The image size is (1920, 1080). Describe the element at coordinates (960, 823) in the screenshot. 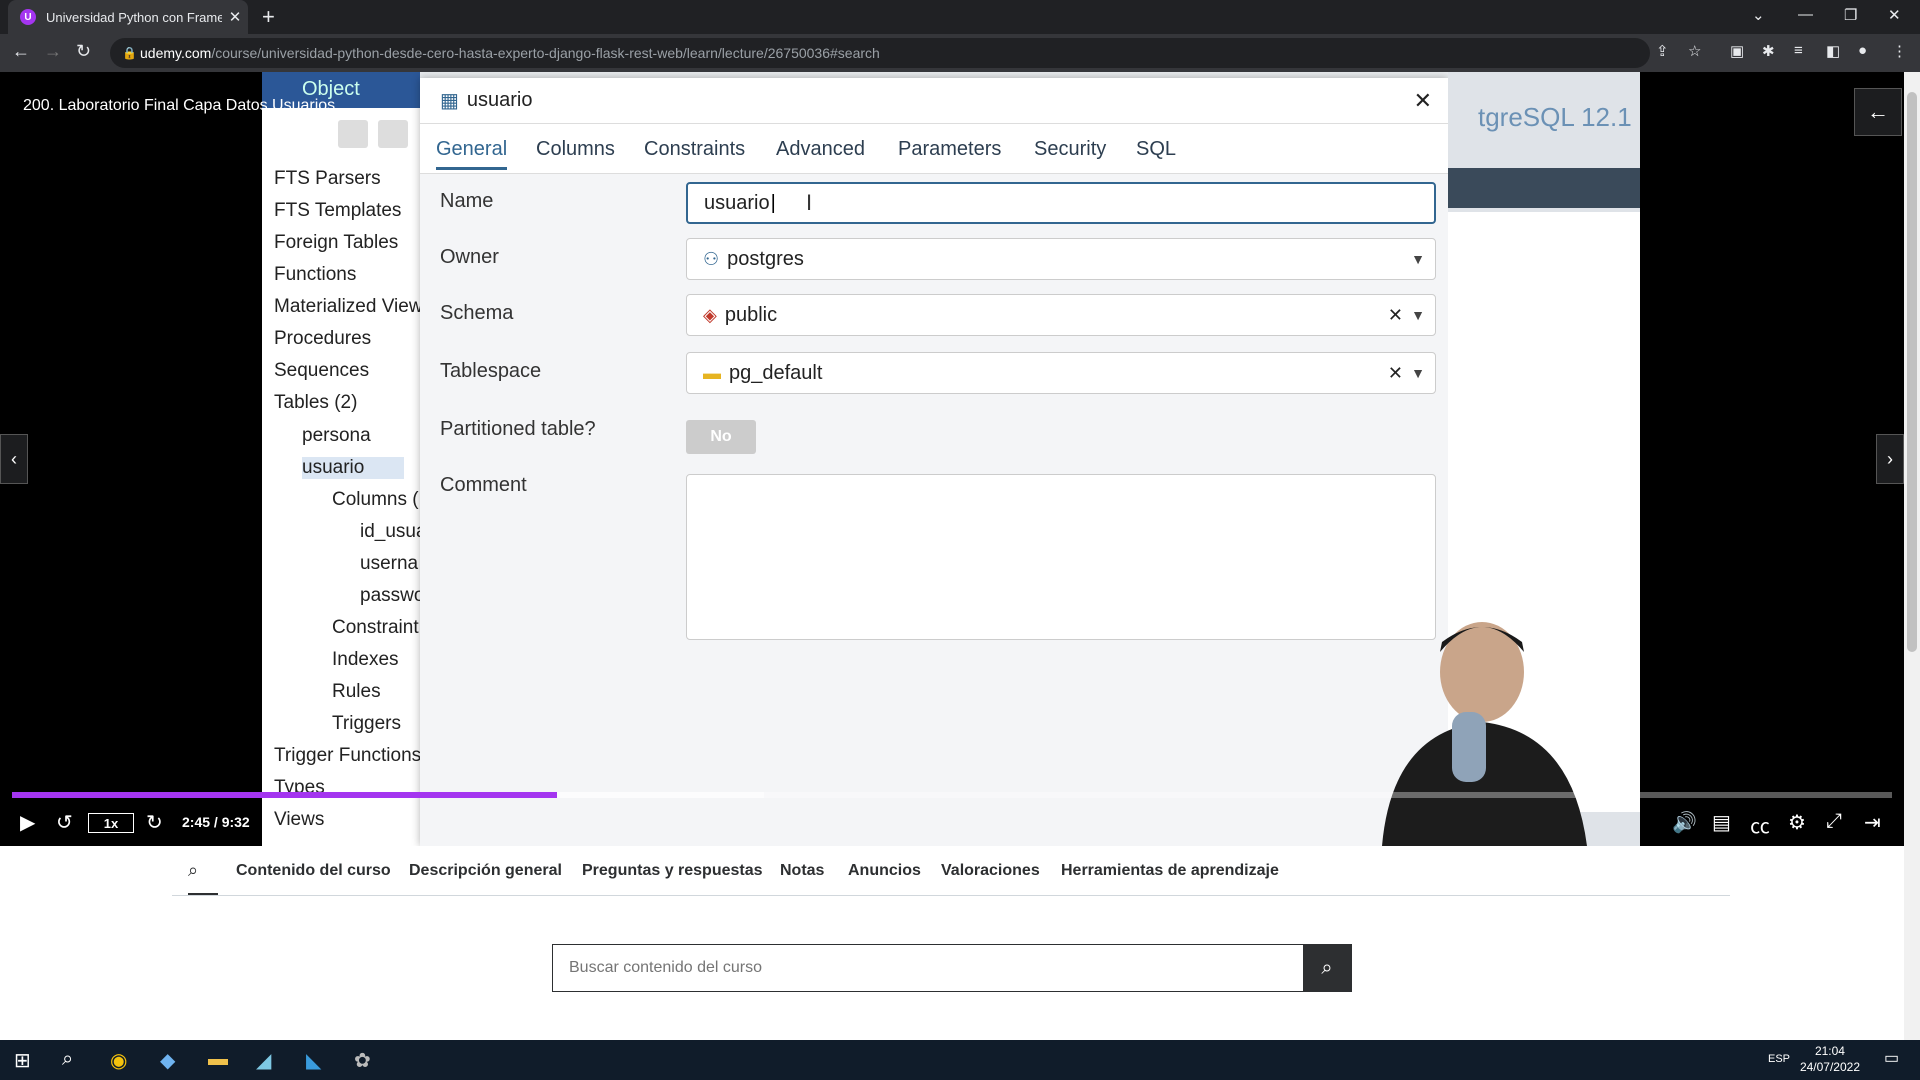

I see `video-controls: ▶ ↺ ↻ 🔊 ▤ ㏄ ⚙ ⤢ ⇥` at that location.